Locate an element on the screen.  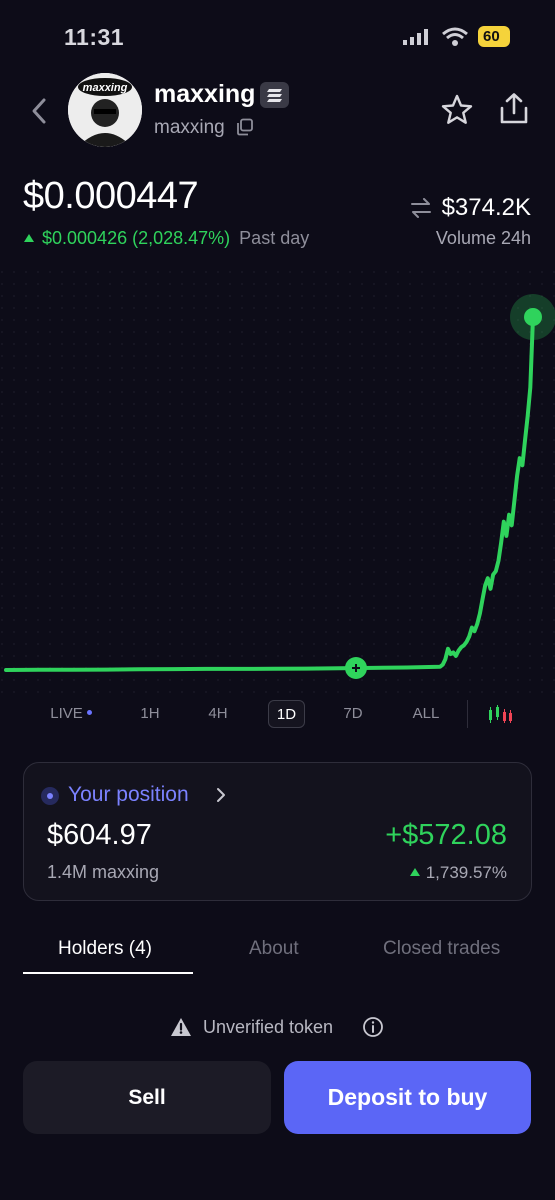
chevron-right-icon is located at coordinates (221, 795).